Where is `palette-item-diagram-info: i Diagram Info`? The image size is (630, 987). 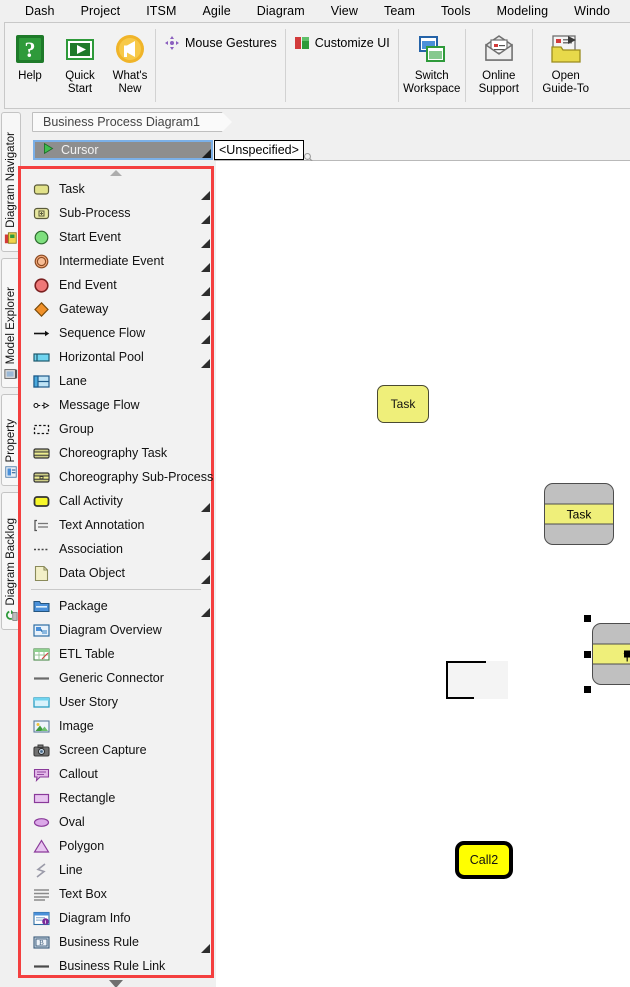
palette-item-diagram-info: i Diagram Info is located at coordinates (116, 918).